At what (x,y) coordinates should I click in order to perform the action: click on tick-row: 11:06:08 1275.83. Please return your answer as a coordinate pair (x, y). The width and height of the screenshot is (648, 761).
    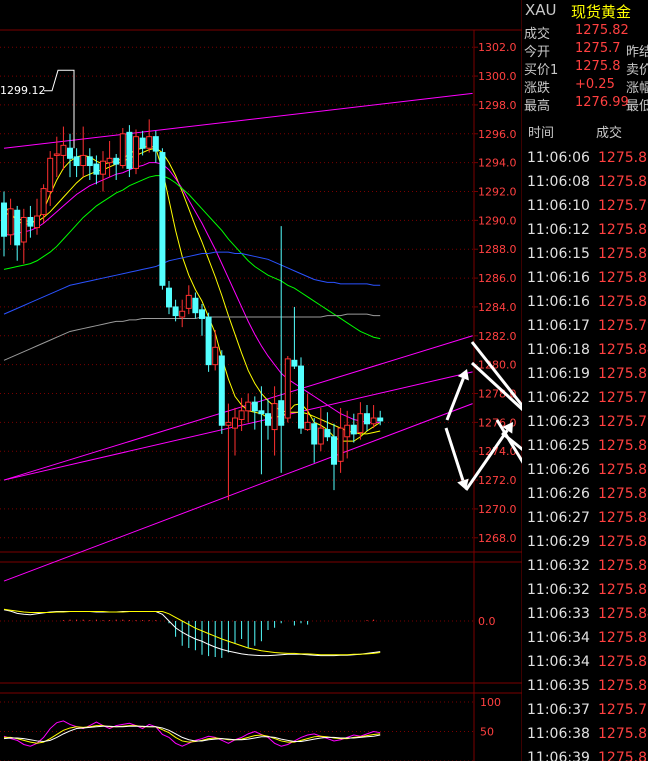
    Looking at the image, I should click on (585, 182).